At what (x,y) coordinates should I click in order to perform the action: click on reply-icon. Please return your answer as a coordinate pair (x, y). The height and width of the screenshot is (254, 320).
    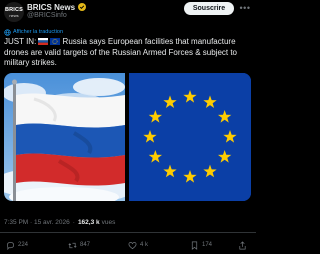
    Looking at the image, I should click on (10, 245).